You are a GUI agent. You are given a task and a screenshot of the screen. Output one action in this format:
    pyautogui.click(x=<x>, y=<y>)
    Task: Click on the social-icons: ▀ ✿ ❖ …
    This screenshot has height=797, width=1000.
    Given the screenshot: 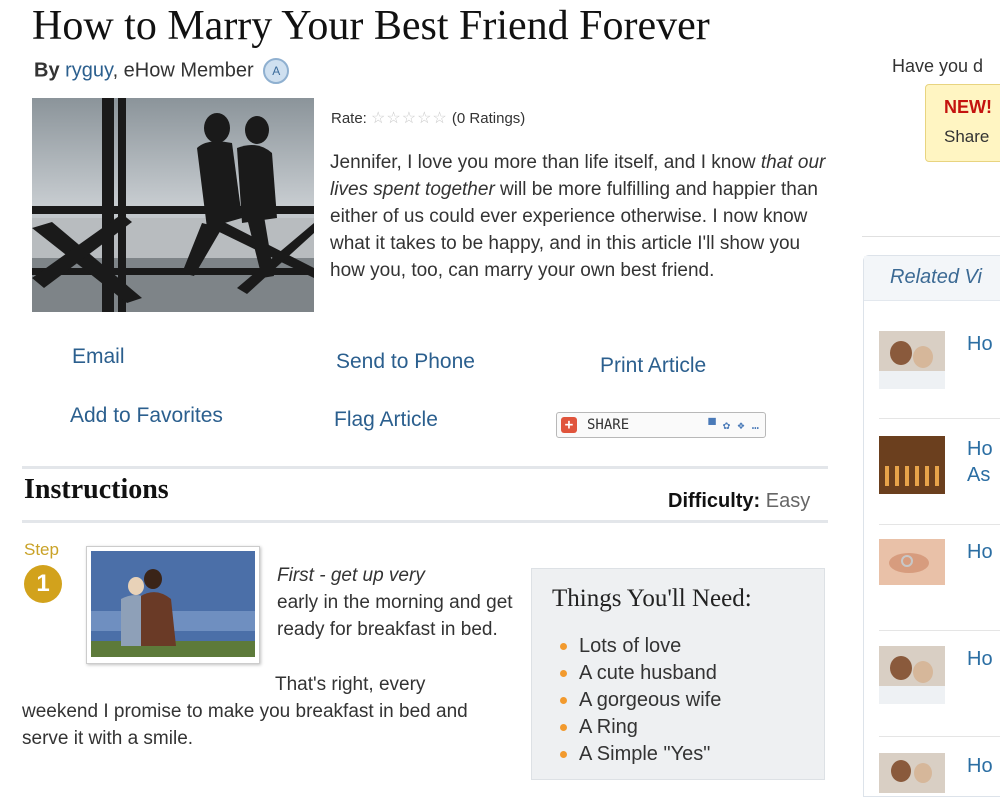 What is the action you would take?
    pyautogui.click(x=733, y=425)
    